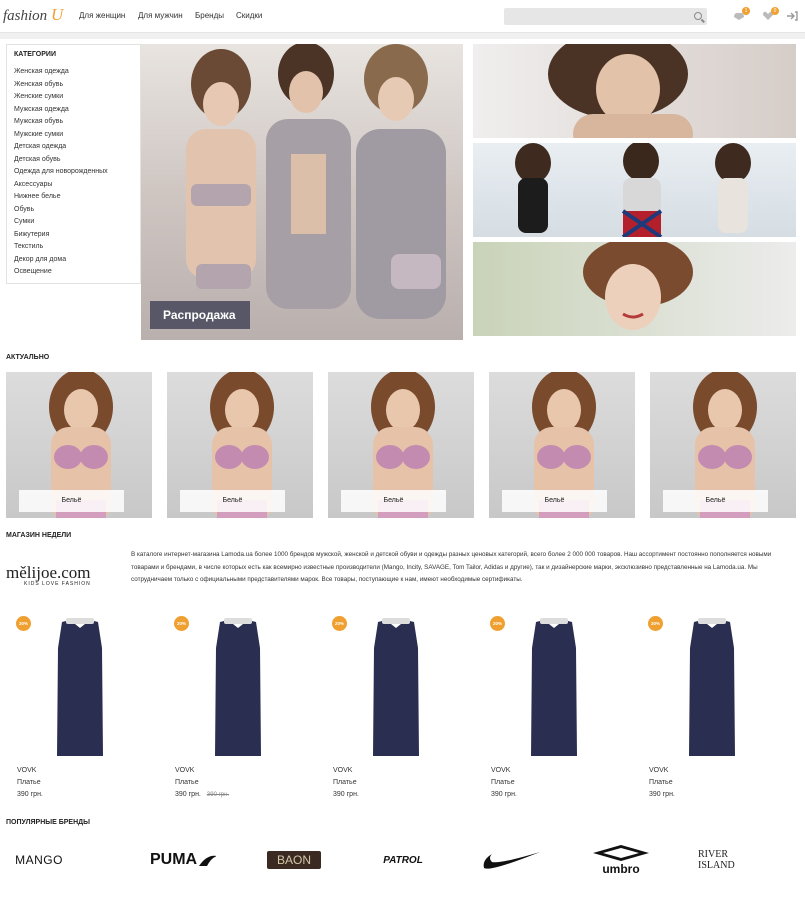 This screenshot has width=805, height=907. I want to click on category-item: Освещение, so click(77, 272).